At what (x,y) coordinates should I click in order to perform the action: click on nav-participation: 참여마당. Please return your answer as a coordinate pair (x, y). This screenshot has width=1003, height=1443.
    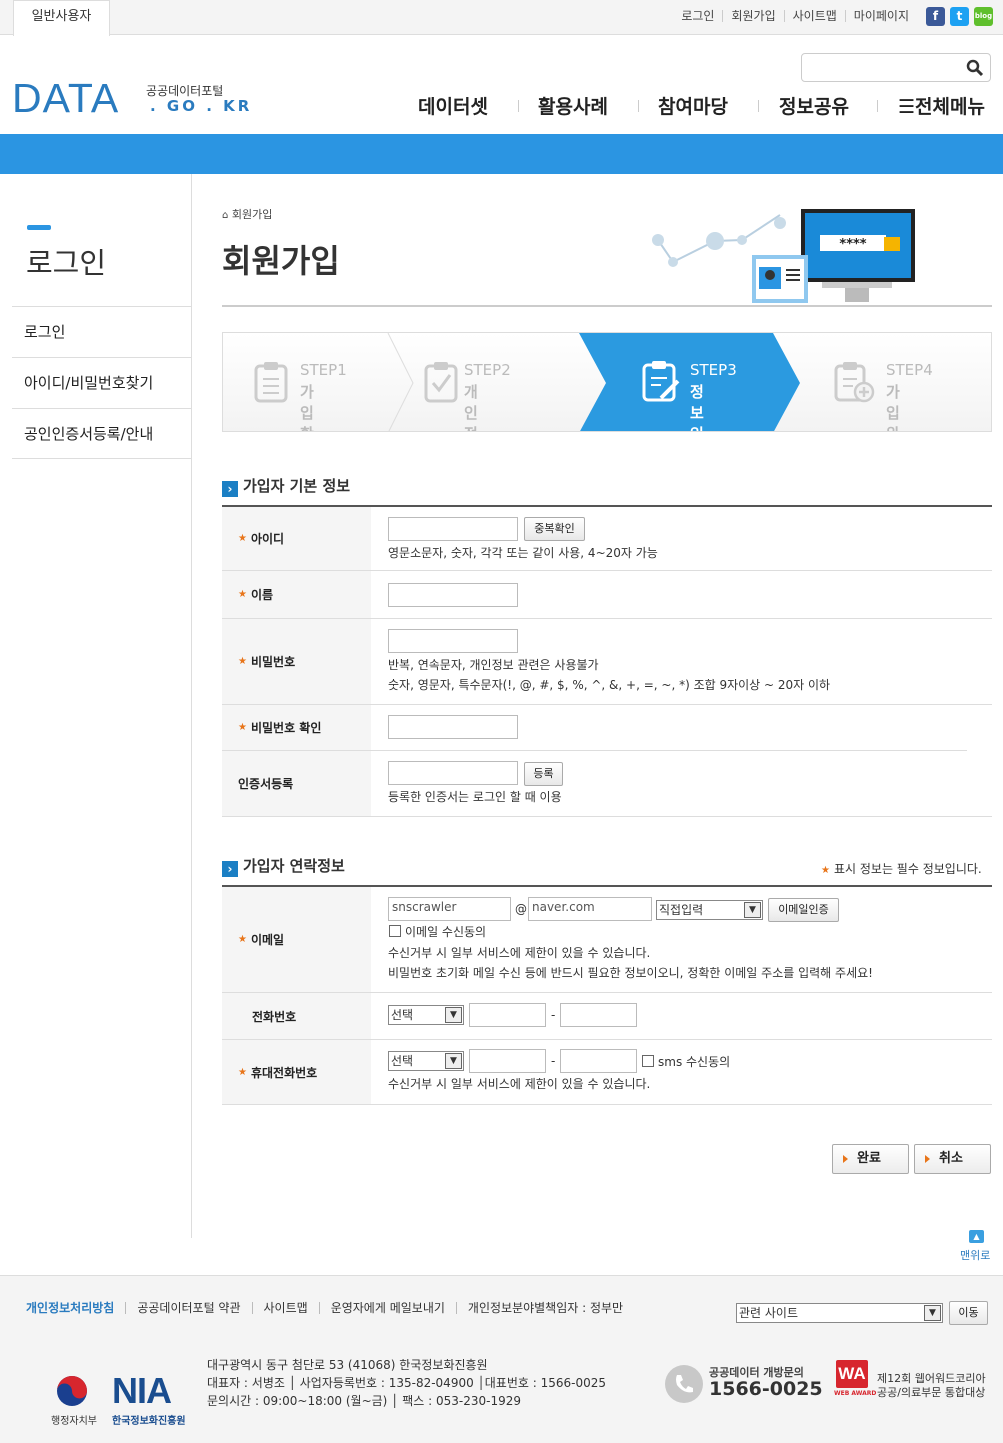
    Looking at the image, I should click on (693, 105).